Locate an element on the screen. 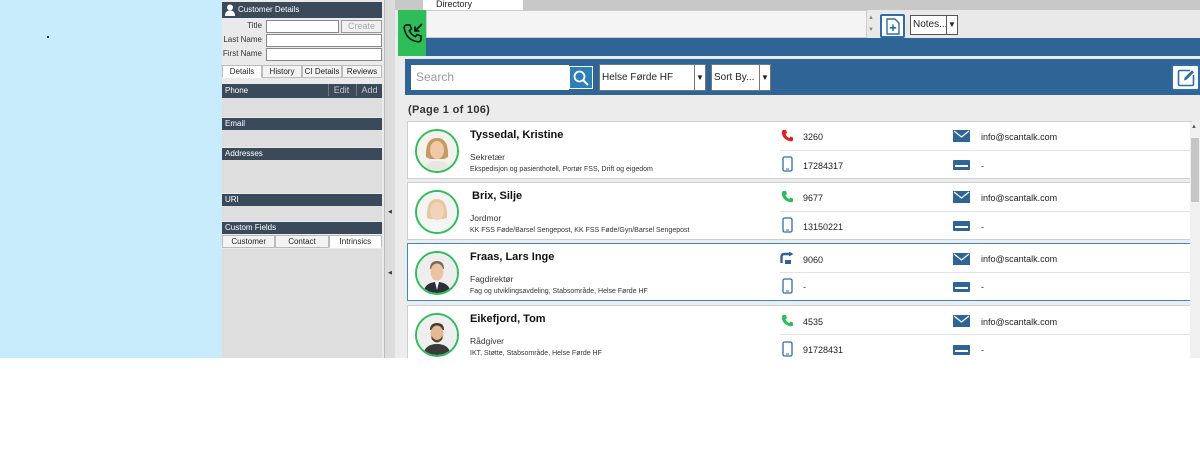  desktop-background is located at coordinates (111, 179).